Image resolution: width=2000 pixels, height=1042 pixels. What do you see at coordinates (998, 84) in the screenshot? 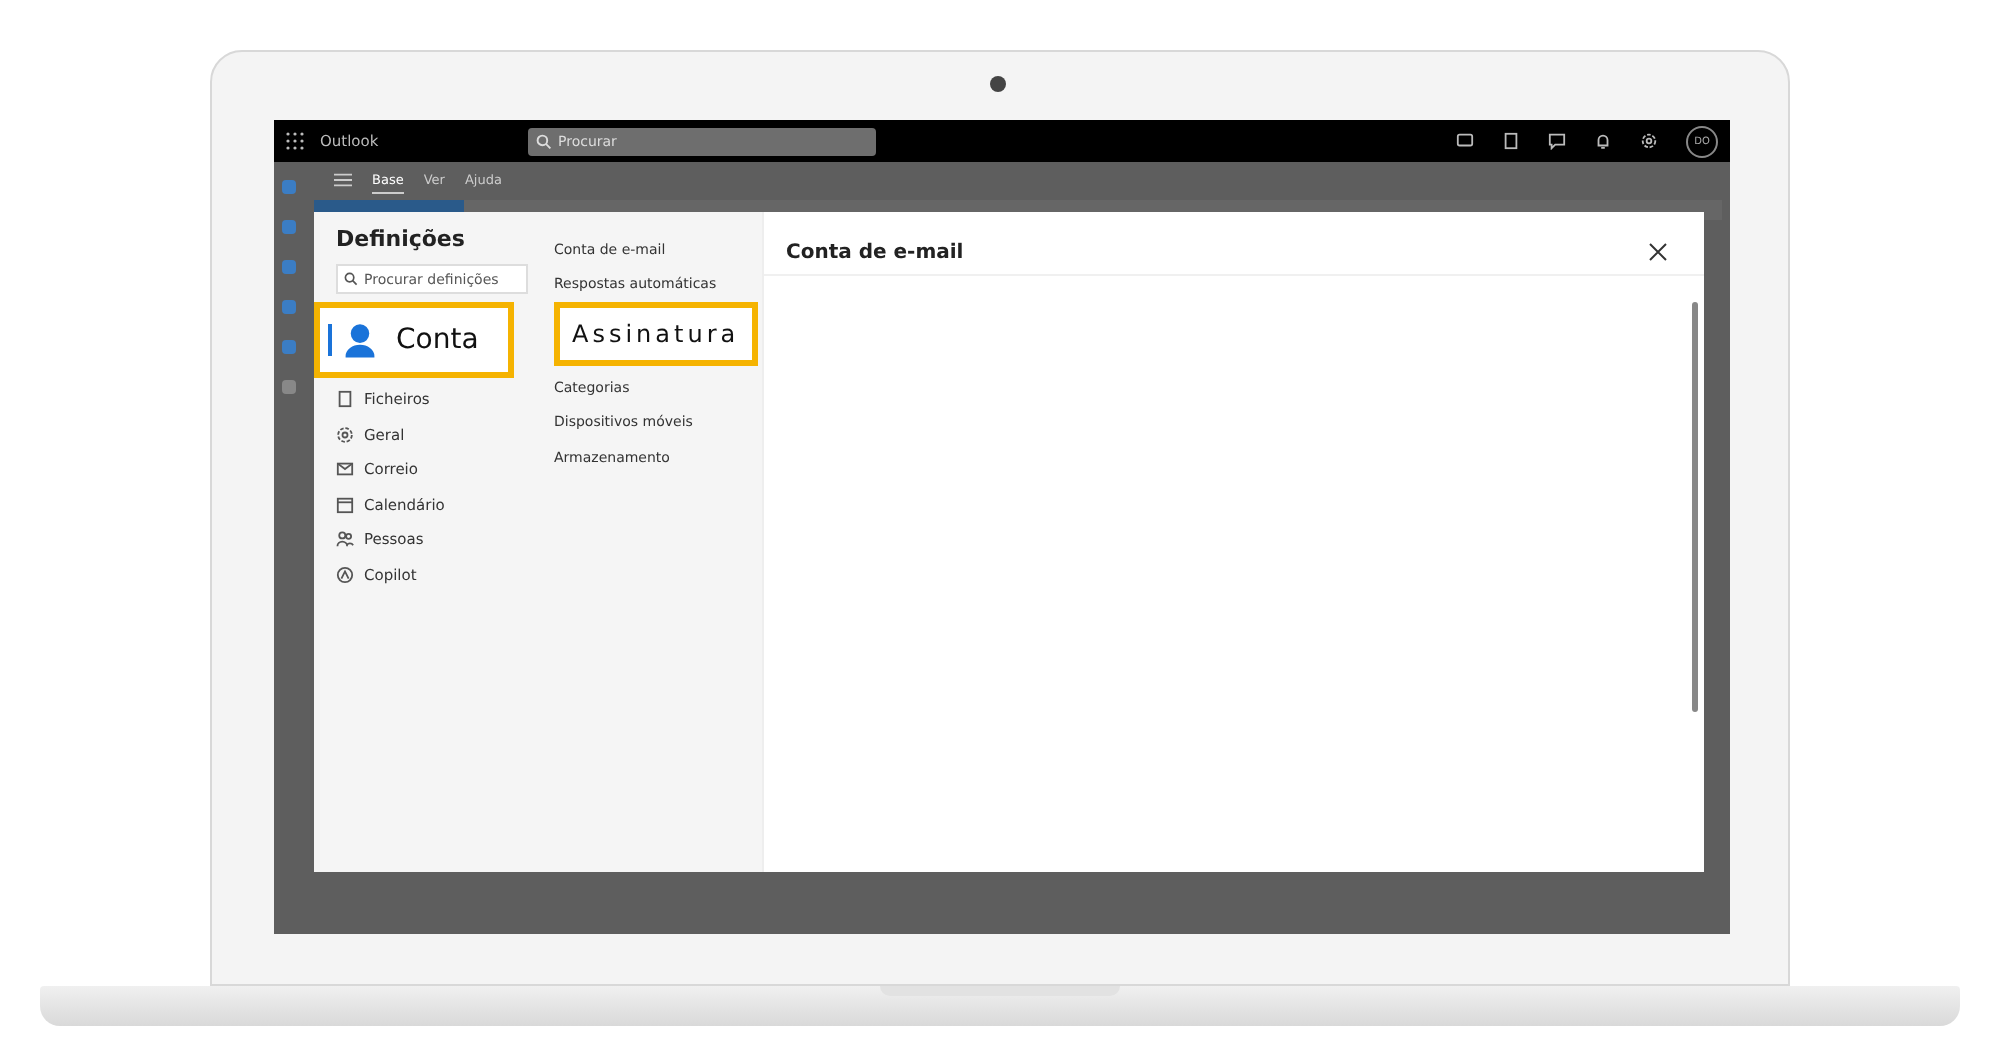
I see `camera-icon` at bounding box center [998, 84].